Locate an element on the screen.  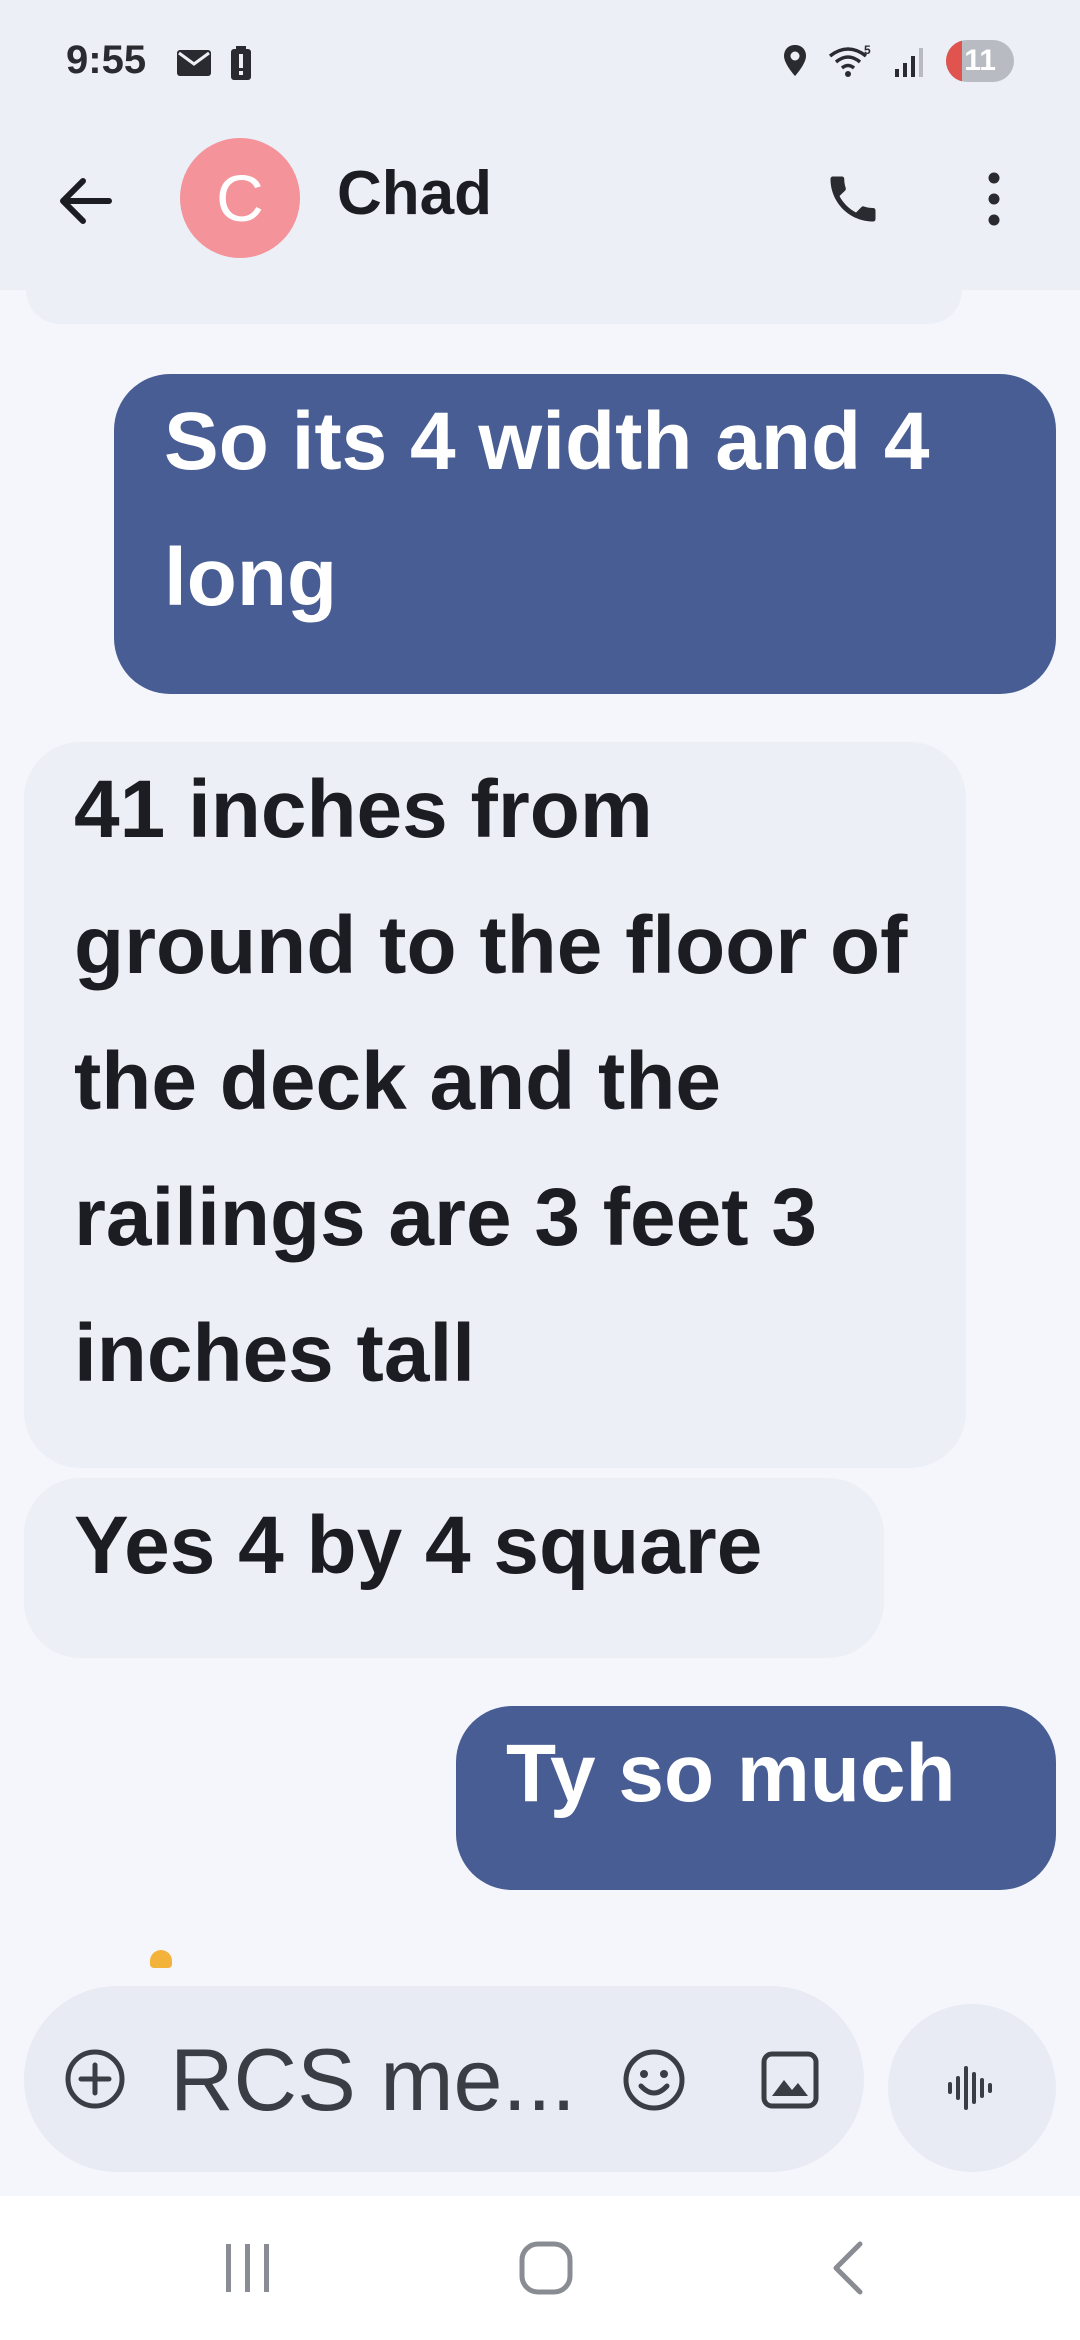
image-icon is located at coordinates (790, 2080).